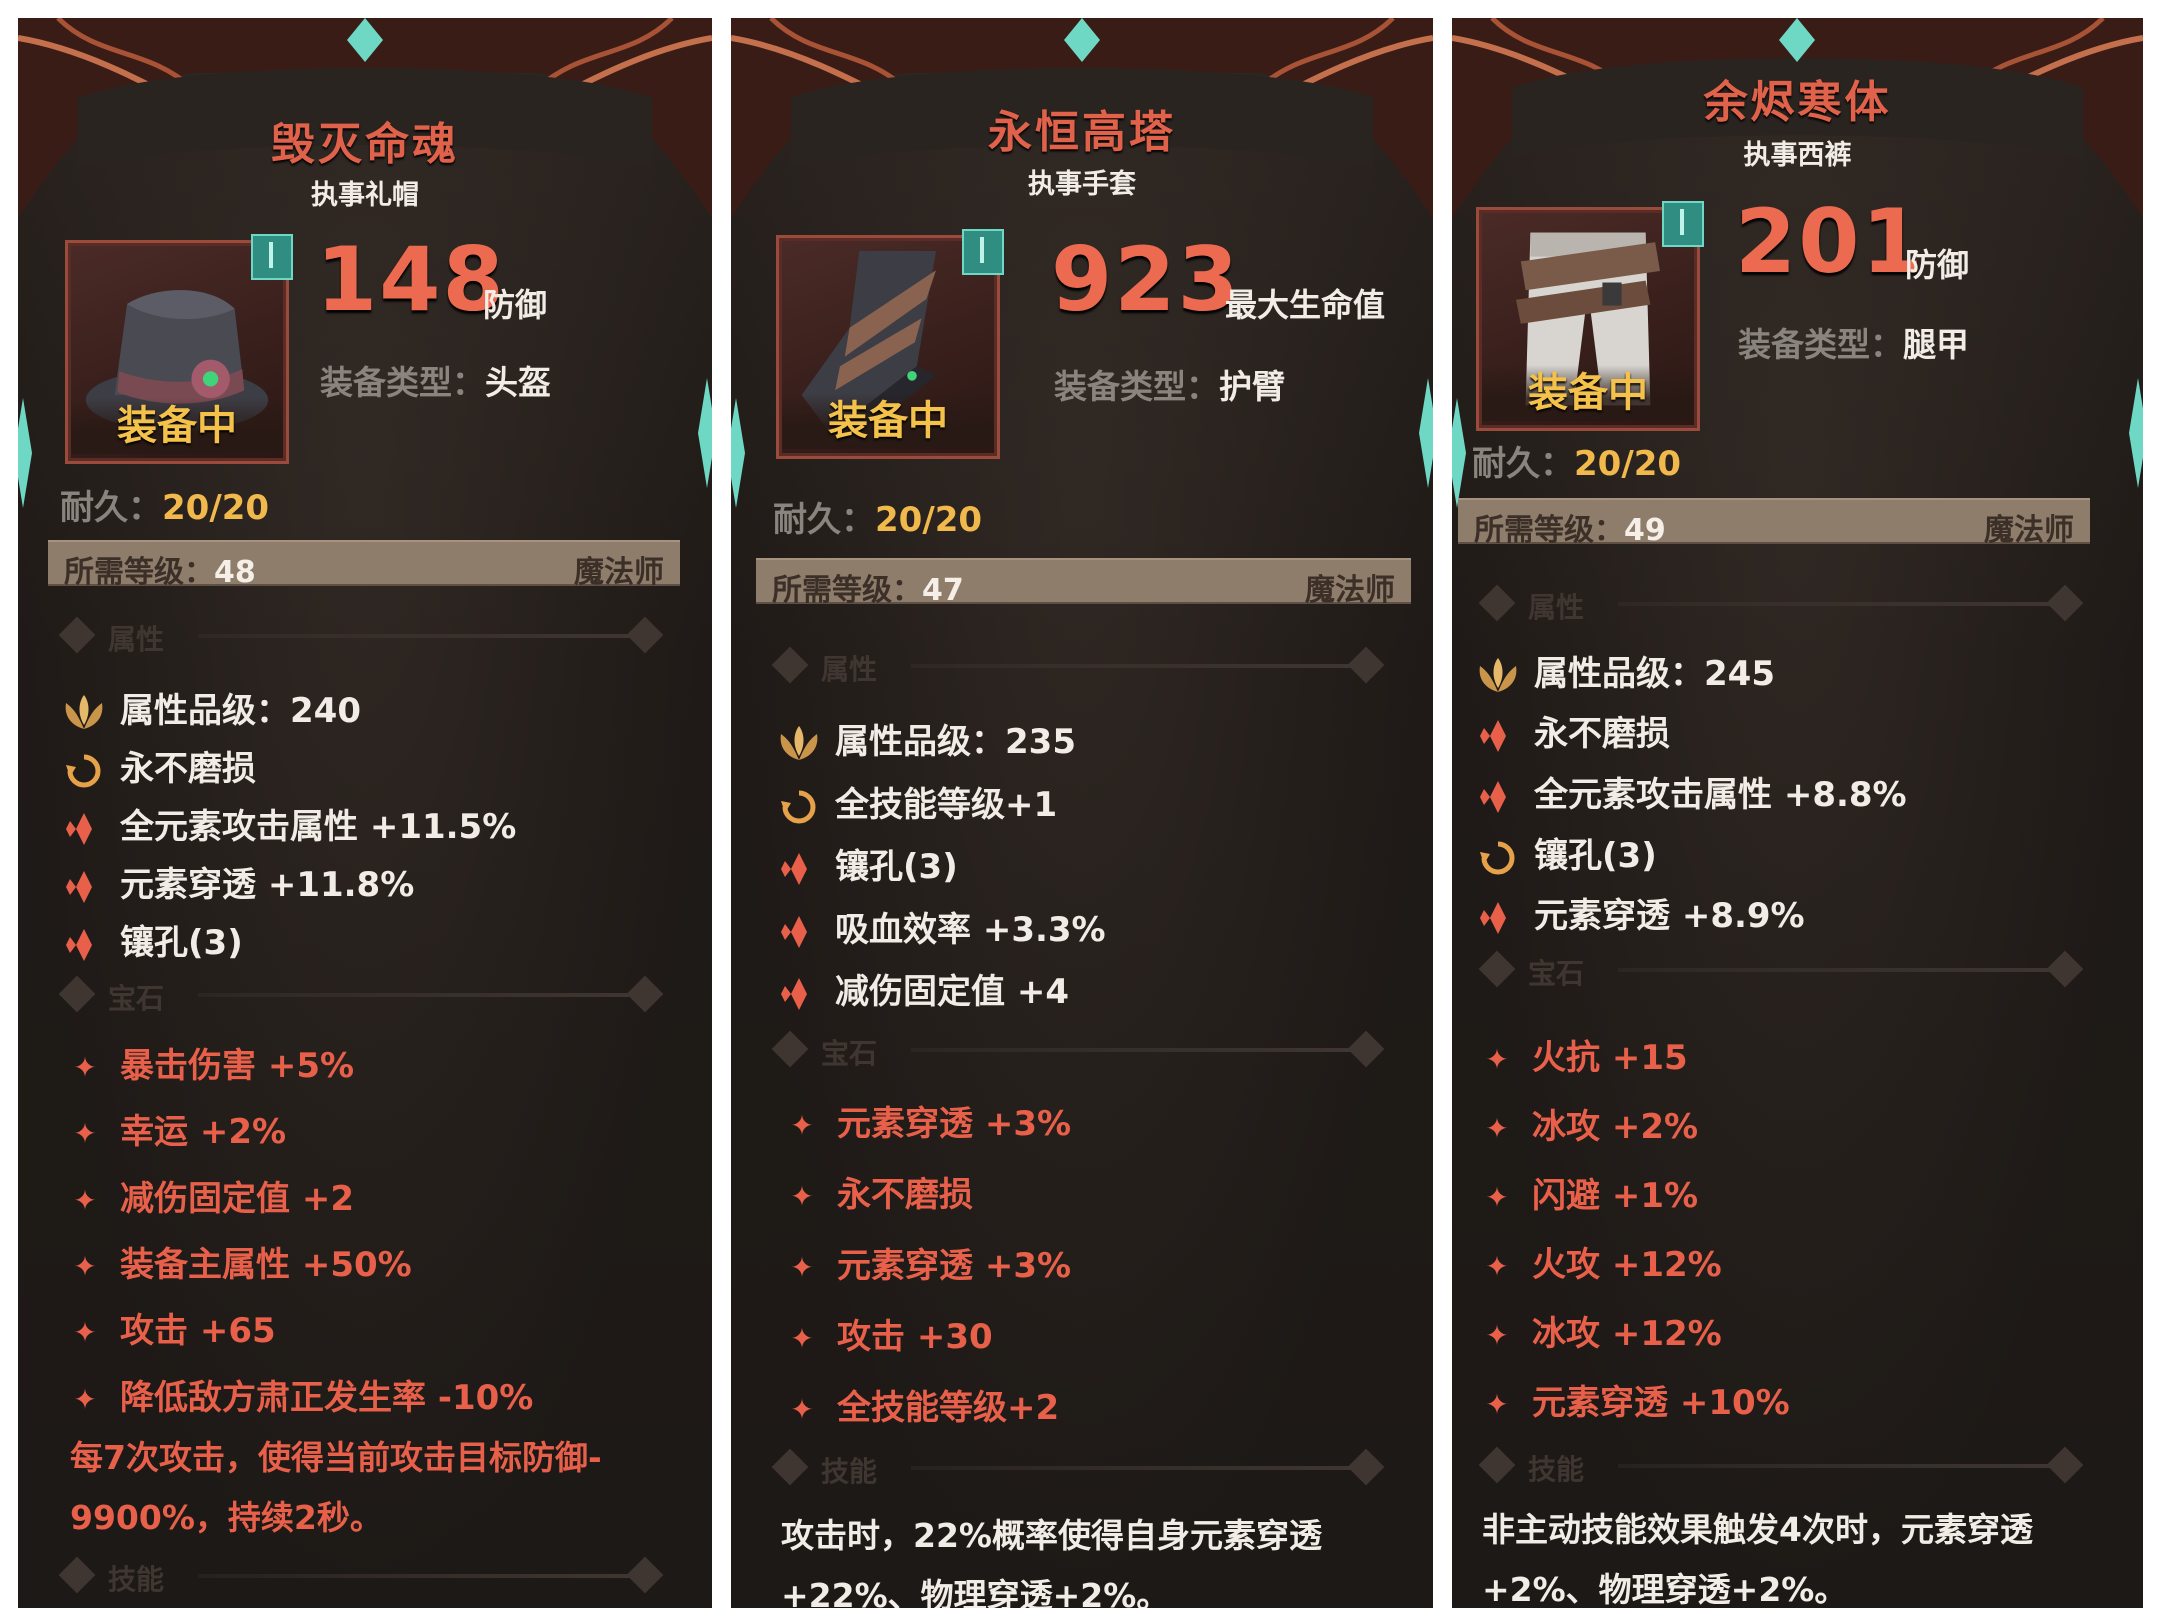 The width and height of the screenshot is (2160, 1620). What do you see at coordinates (889, 1333) in the screenshot?
I see `gem-line: ✦ 攻击 +30` at bounding box center [889, 1333].